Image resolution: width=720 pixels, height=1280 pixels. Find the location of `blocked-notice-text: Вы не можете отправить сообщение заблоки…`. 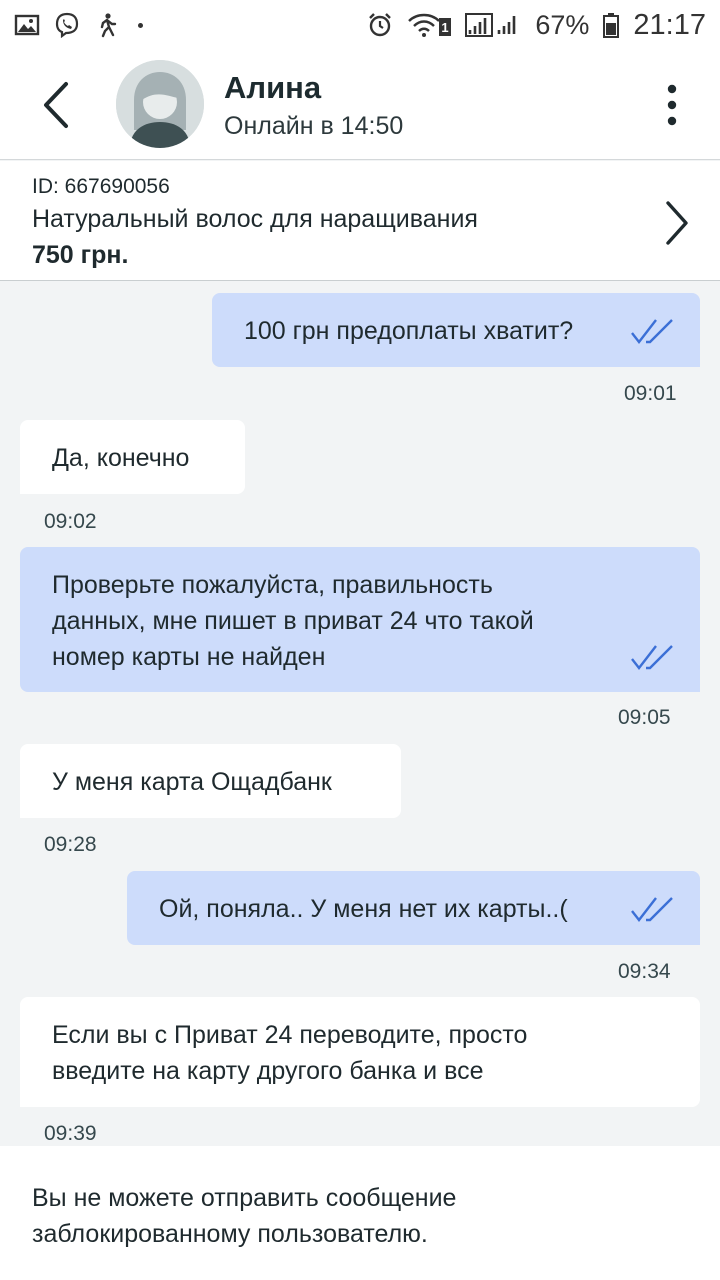

blocked-notice-text: Вы не можете отправить сообщение заблоки… is located at coordinates (357, 1216).